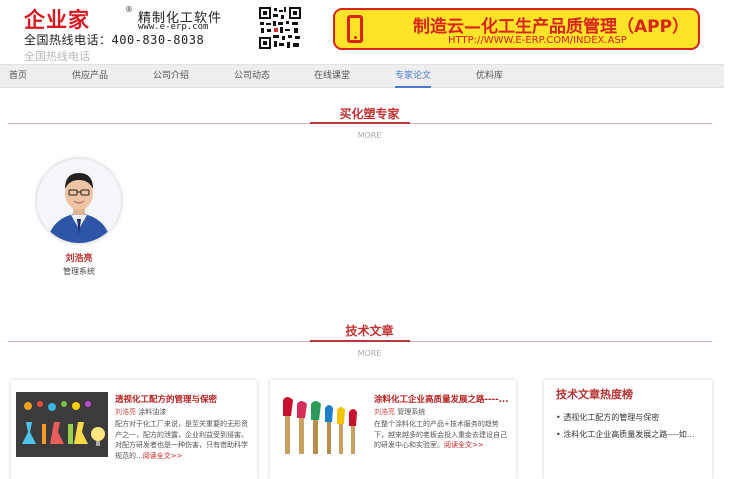  What do you see at coordinates (280, 28) in the screenshot?
I see `qr-code-icon` at bounding box center [280, 28].